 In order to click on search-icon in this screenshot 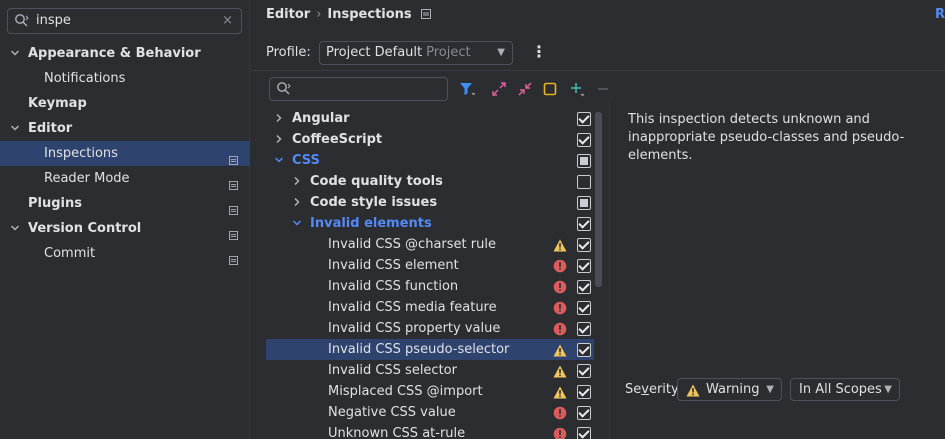, I will do `click(284, 91)`.